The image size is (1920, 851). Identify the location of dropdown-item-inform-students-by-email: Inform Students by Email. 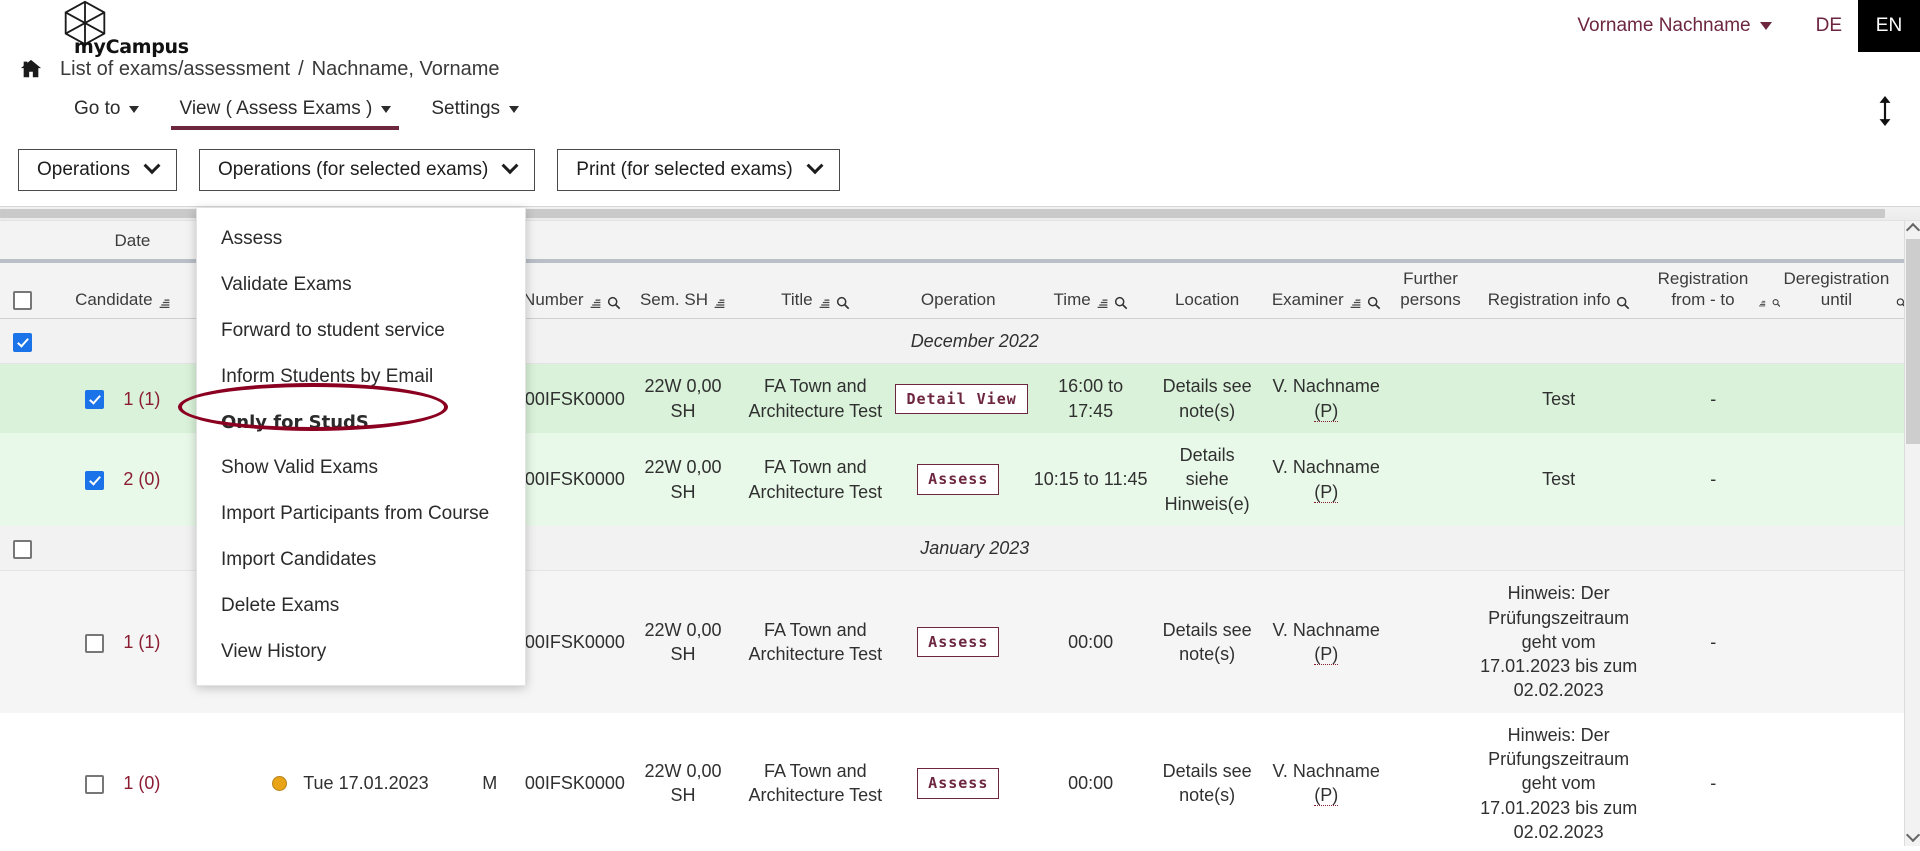
(361, 377).